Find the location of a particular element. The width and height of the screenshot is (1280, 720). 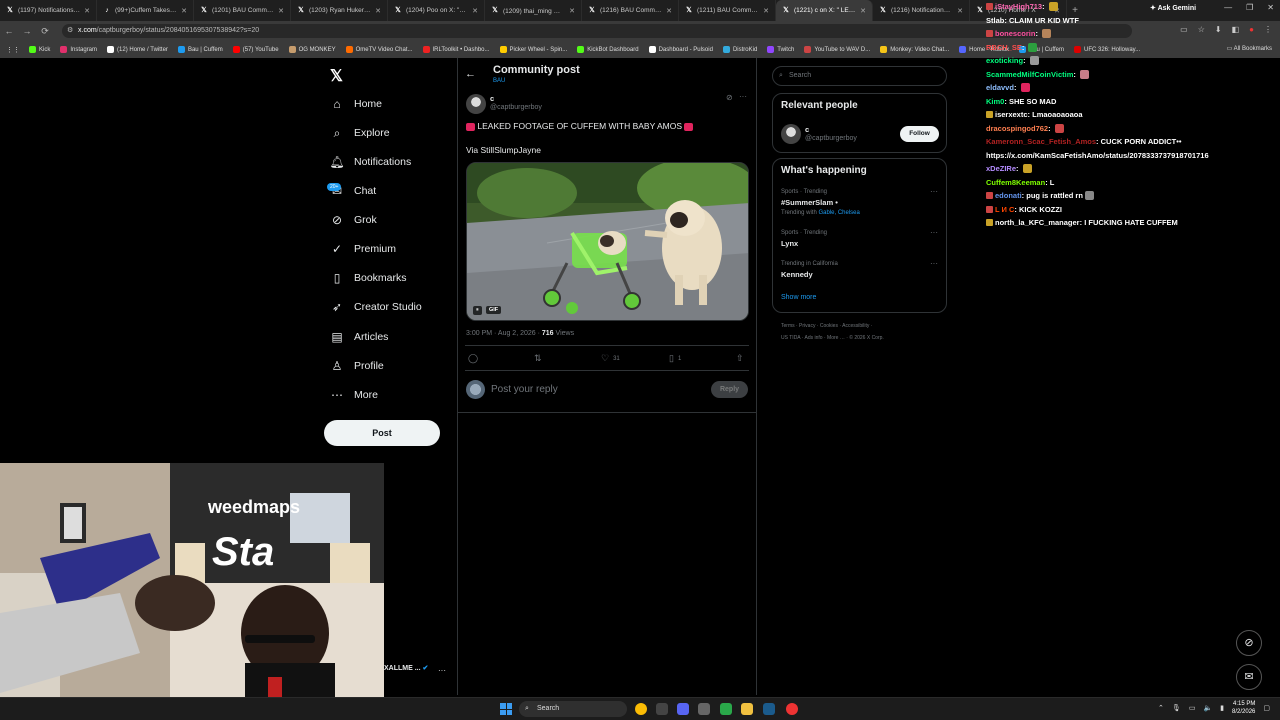

post-more-icon: ··· is located at coordinates (743, 96).